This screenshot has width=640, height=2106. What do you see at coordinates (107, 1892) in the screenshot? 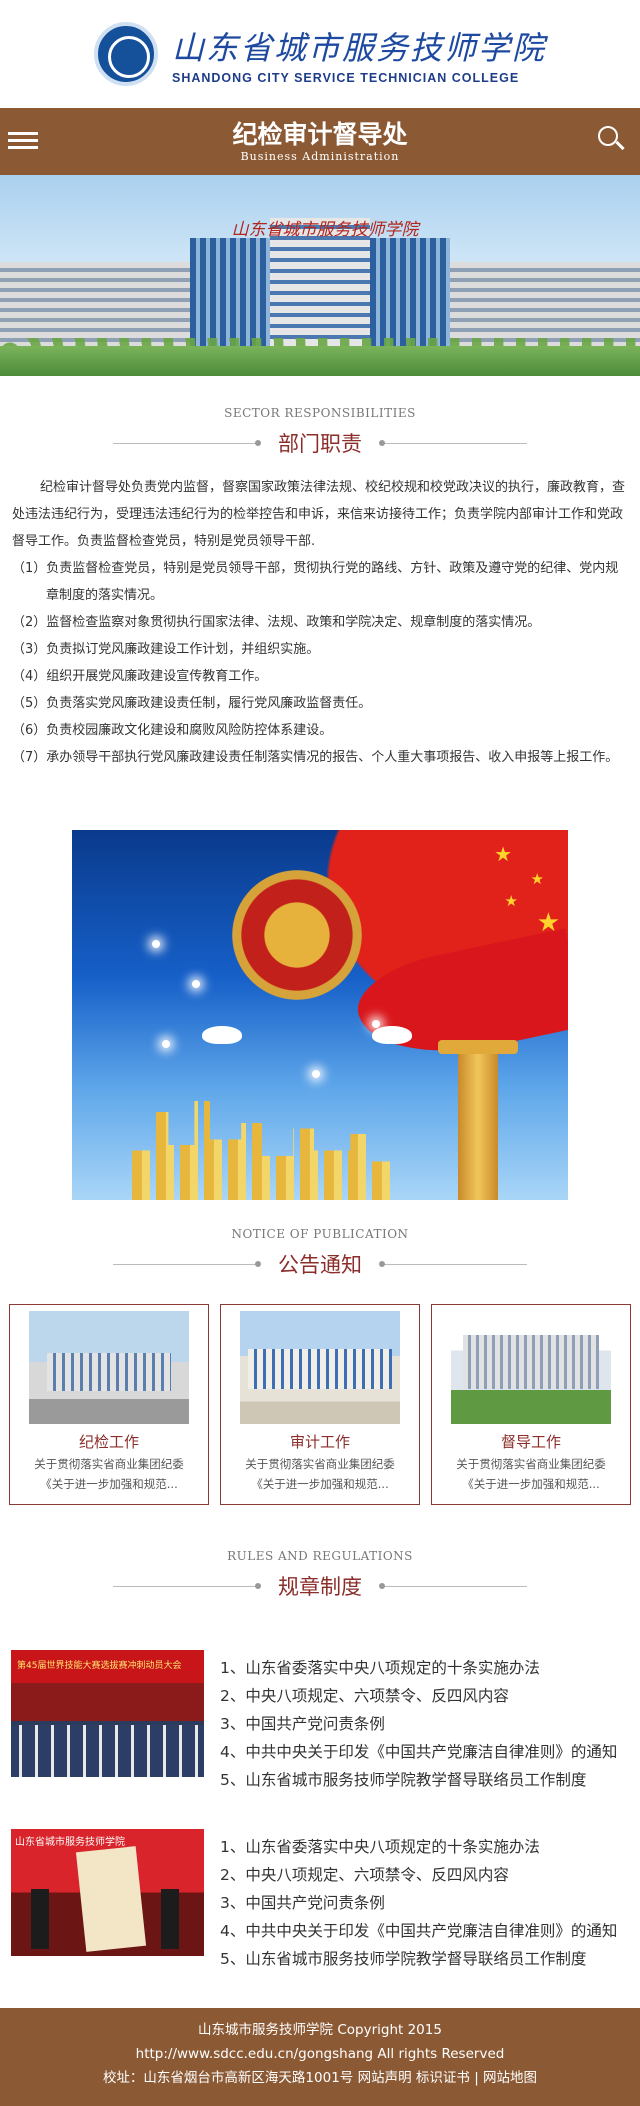
I see `rules-photo-2: 山东省城市服务技师学院` at bounding box center [107, 1892].